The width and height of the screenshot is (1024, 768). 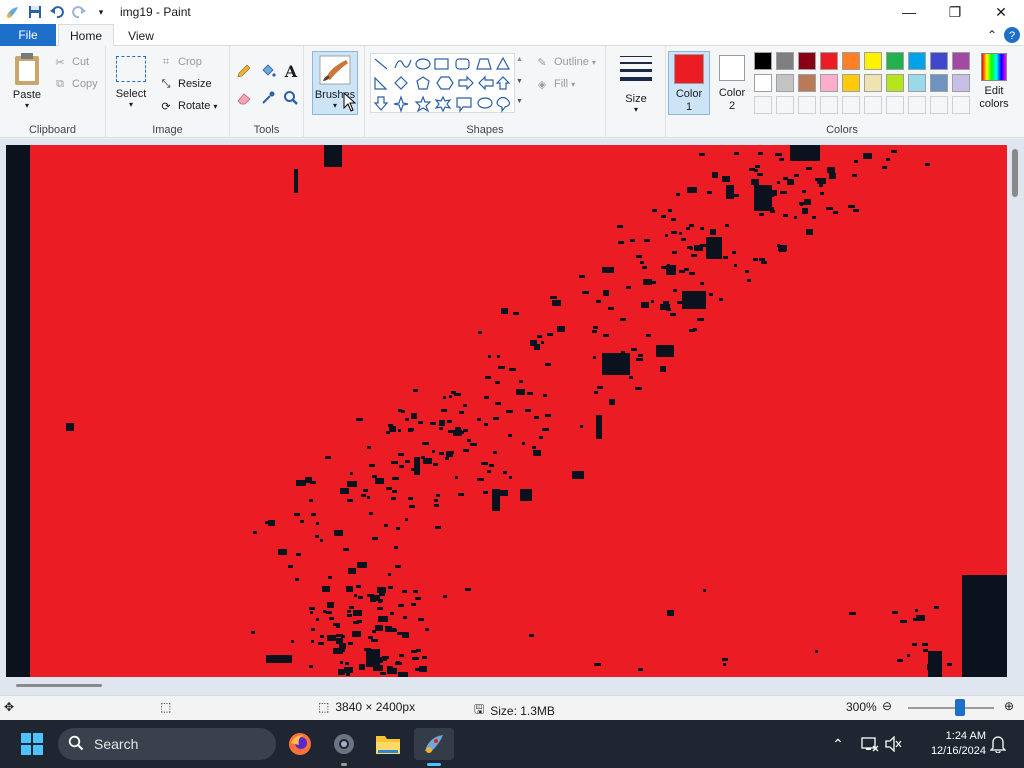 I want to click on pencil-icon, so click(x=244, y=71).